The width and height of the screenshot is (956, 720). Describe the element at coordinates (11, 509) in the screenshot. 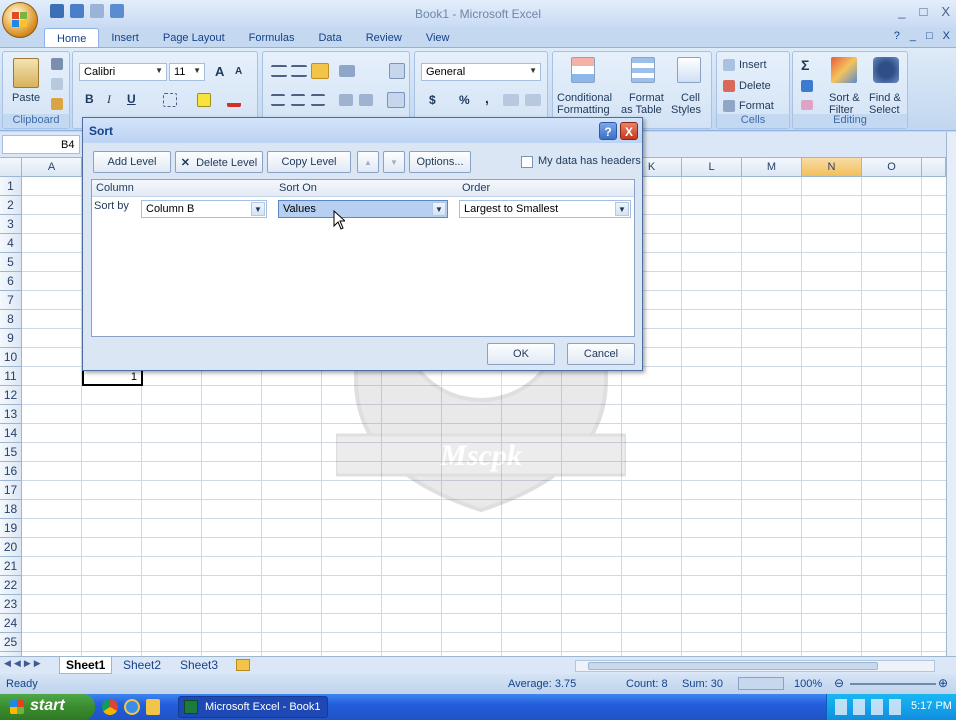

I see `row-header-18: 18` at that location.